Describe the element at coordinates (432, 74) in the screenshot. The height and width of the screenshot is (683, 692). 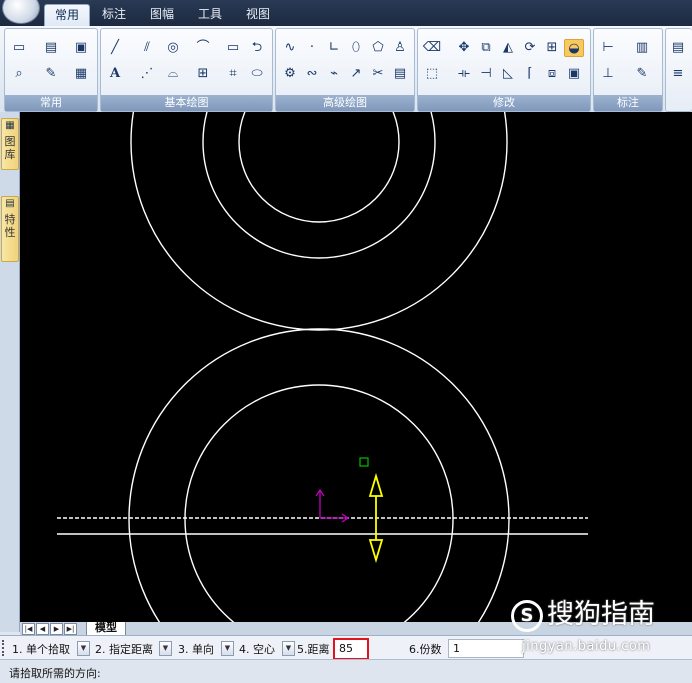
I see `scale-icon: ⬚` at that location.